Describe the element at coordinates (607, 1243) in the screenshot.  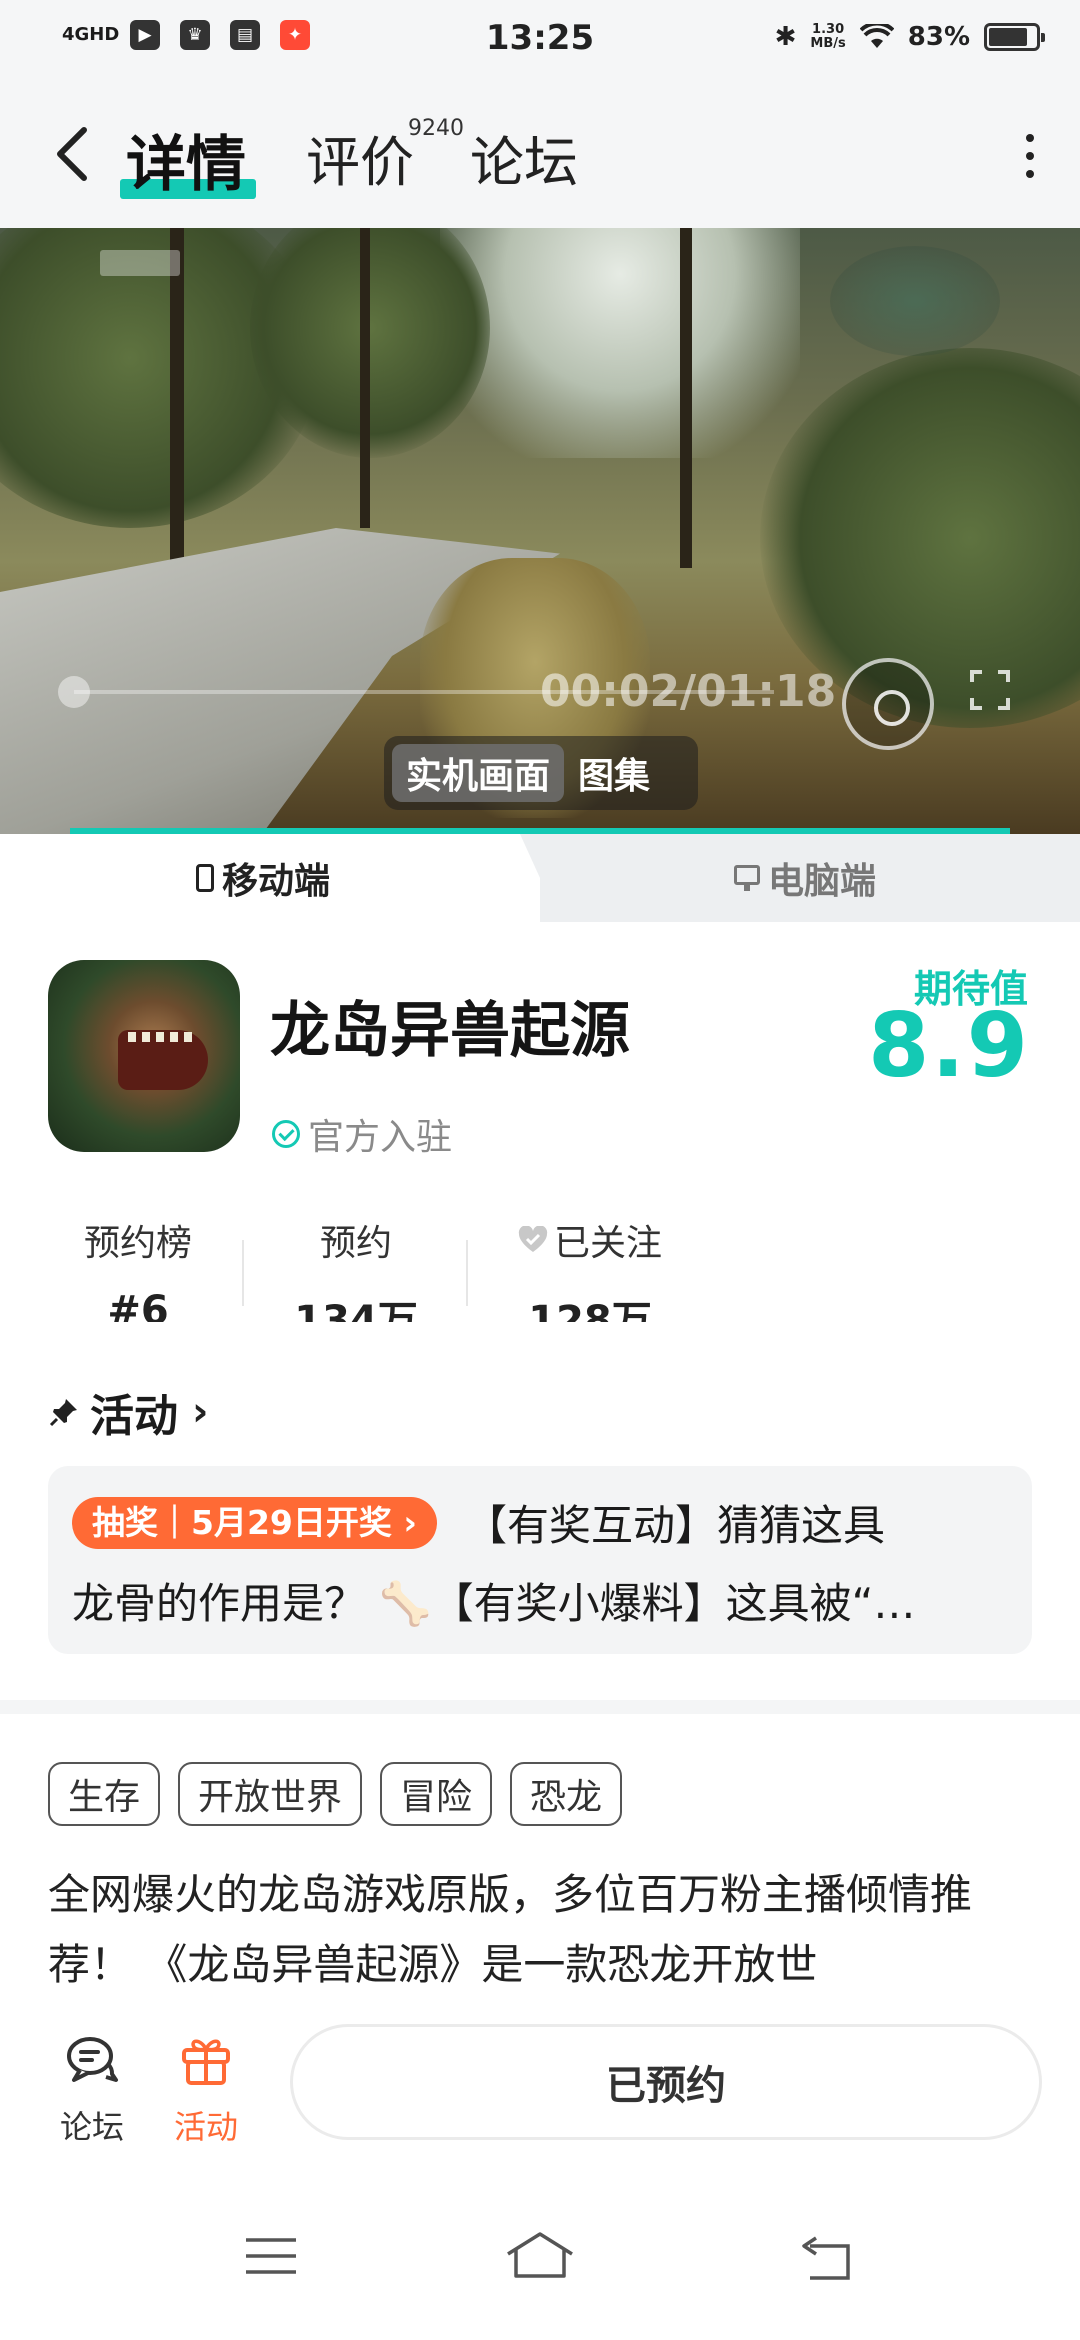
I see `stat-follow-label: 已关注` at that location.